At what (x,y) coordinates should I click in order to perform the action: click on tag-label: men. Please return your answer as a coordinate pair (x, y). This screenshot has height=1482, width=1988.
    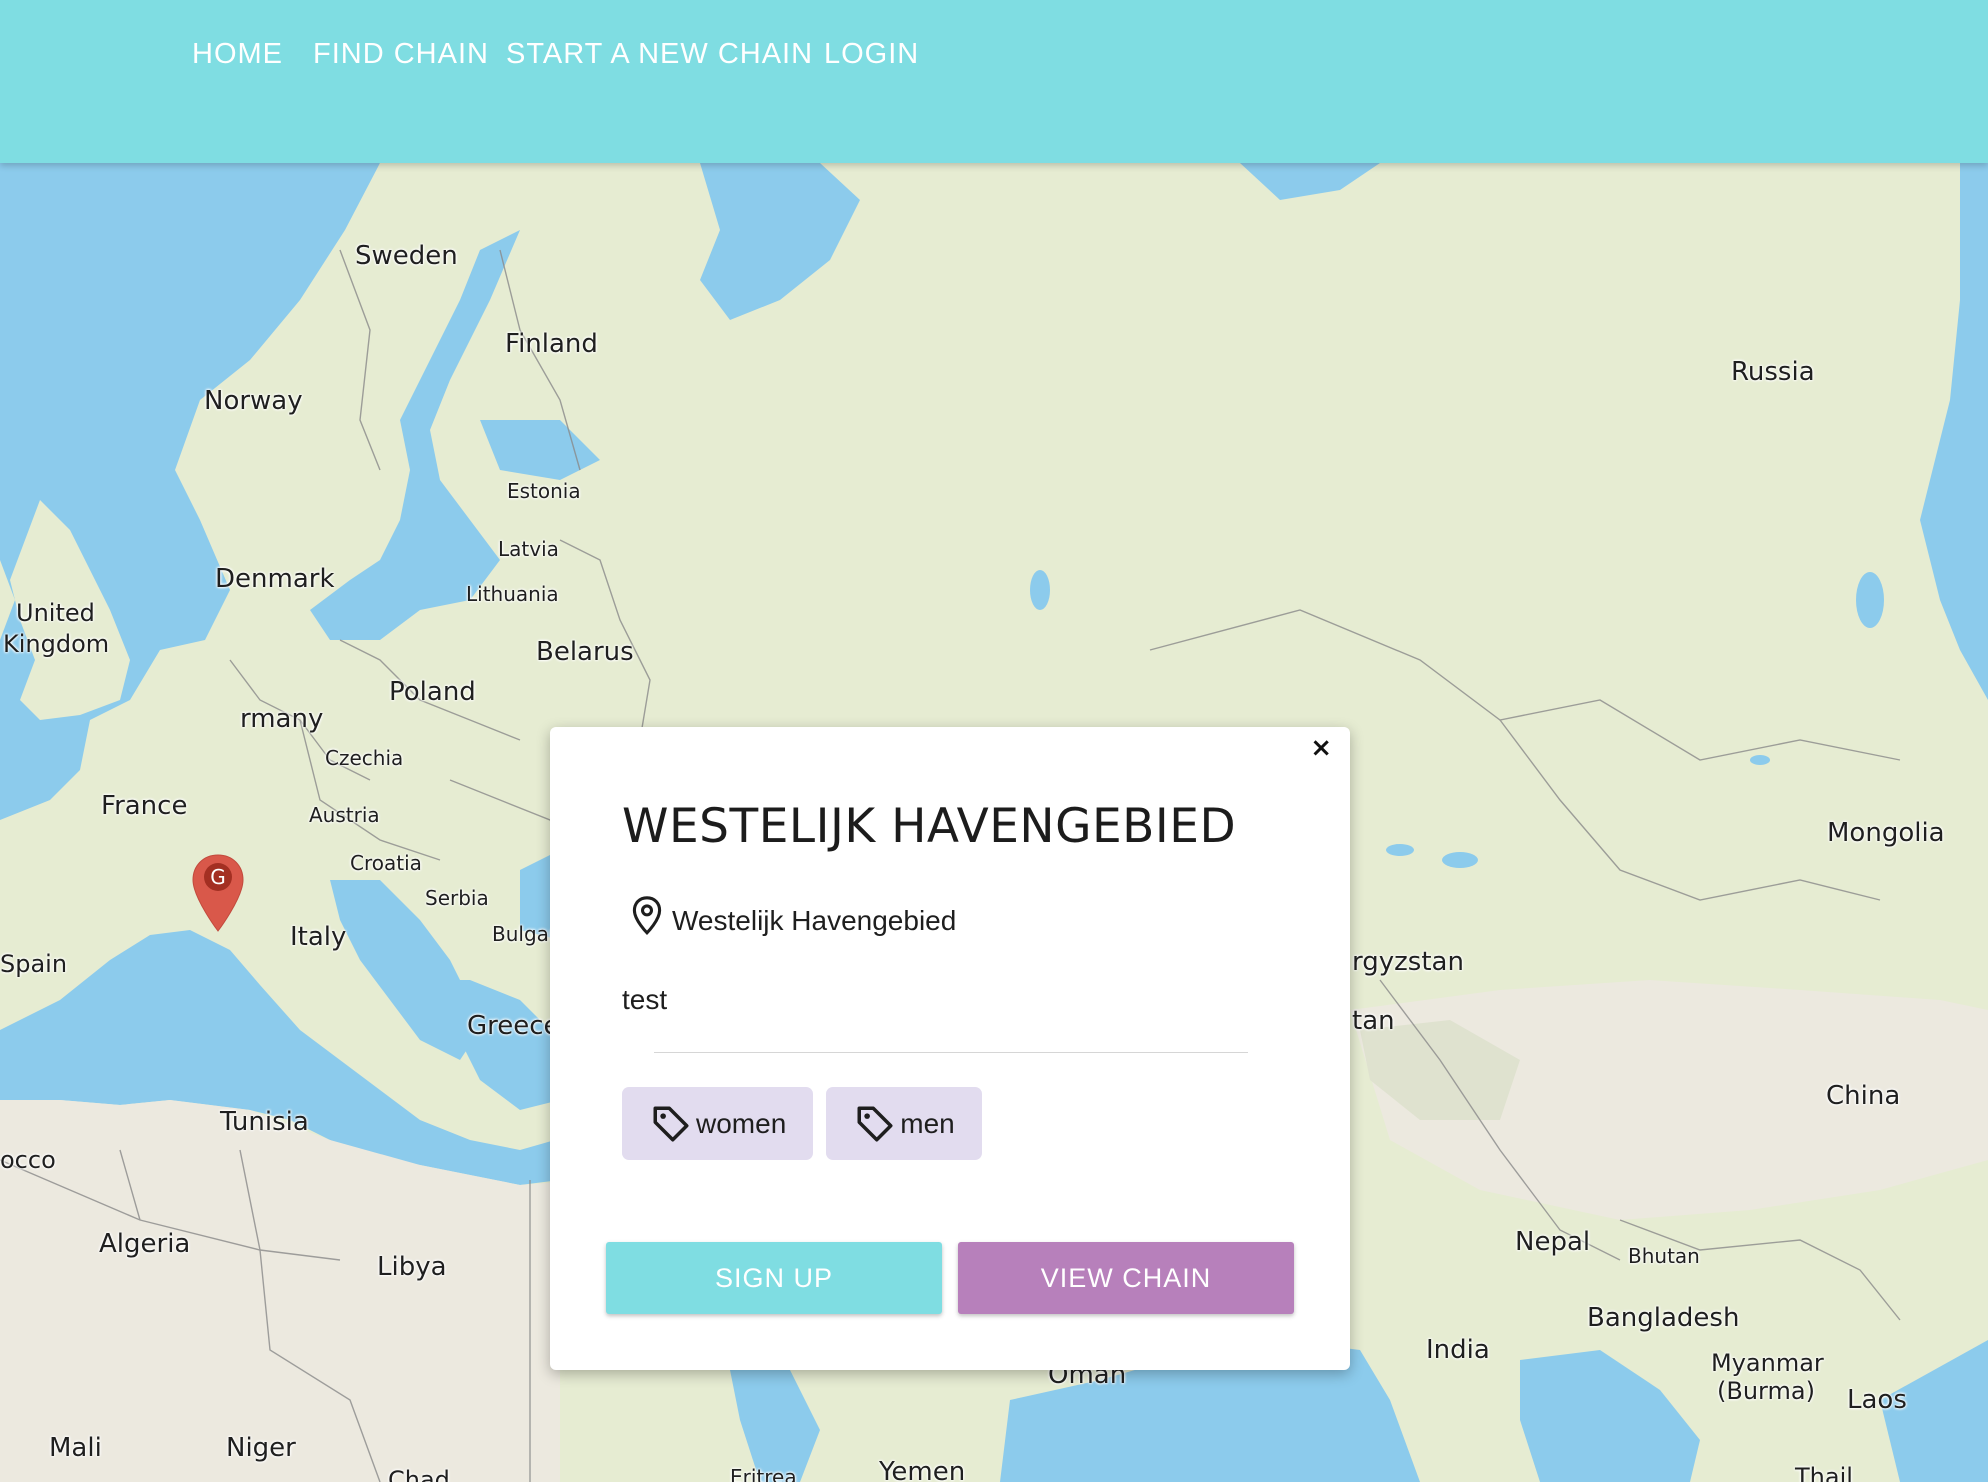
    Looking at the image, I should click on (927, 1123).